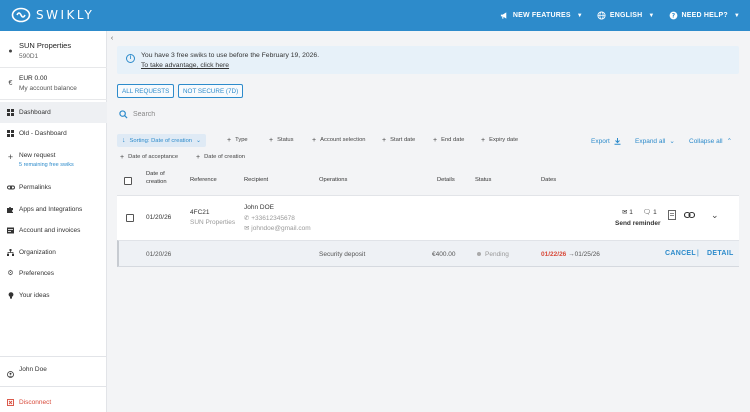 Image resolution: width=750 pixels, height=412 pixels. Describe the element at coordinates (53, 371) in the screenshot. I see `user-profile: John Doe` at that location.